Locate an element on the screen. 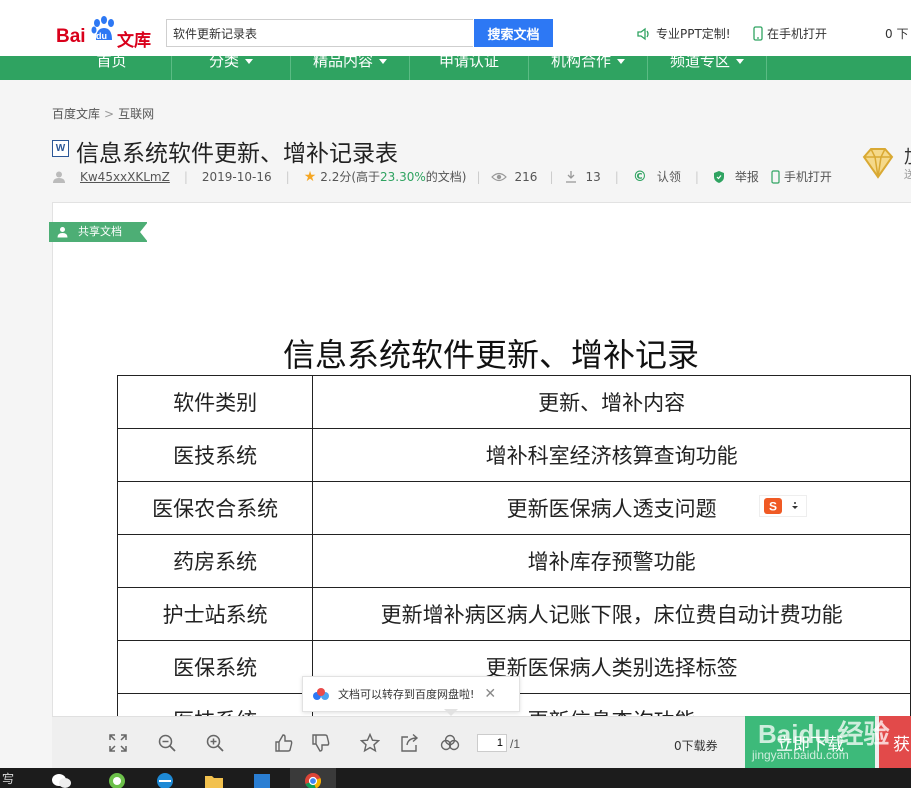 The image size is (911, 788). table-header-cell: 更新、增补内容 is located at coordinates (611, 402).